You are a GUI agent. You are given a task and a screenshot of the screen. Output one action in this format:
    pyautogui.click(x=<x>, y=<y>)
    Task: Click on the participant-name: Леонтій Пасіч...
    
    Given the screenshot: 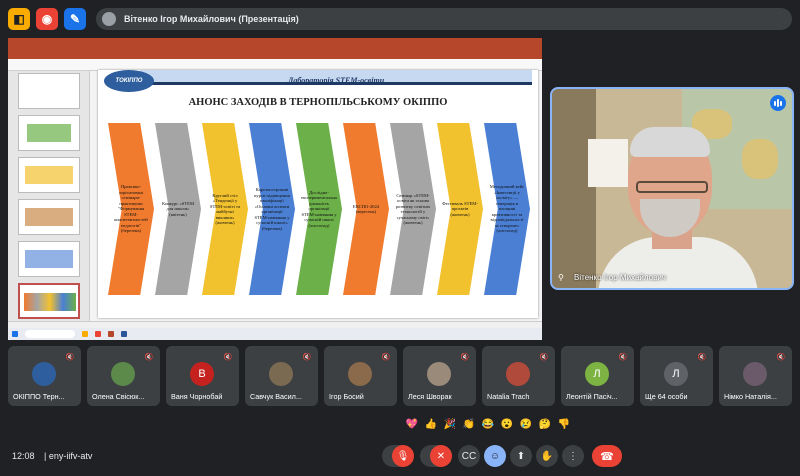 What is the action you would take?
    pyautogui.click(x=592, y=396)
    